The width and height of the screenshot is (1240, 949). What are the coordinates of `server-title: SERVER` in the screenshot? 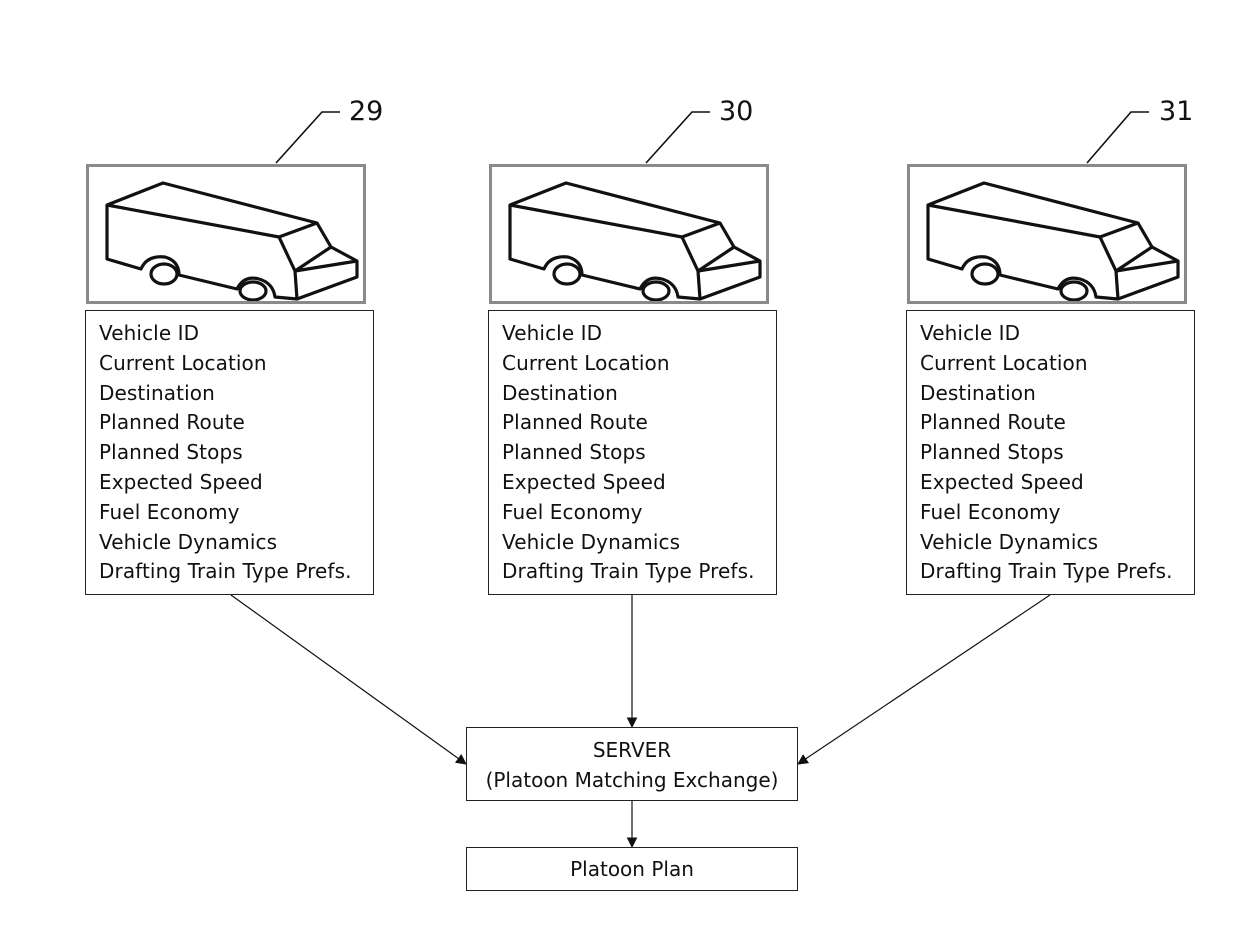 It's located at (632, 750).